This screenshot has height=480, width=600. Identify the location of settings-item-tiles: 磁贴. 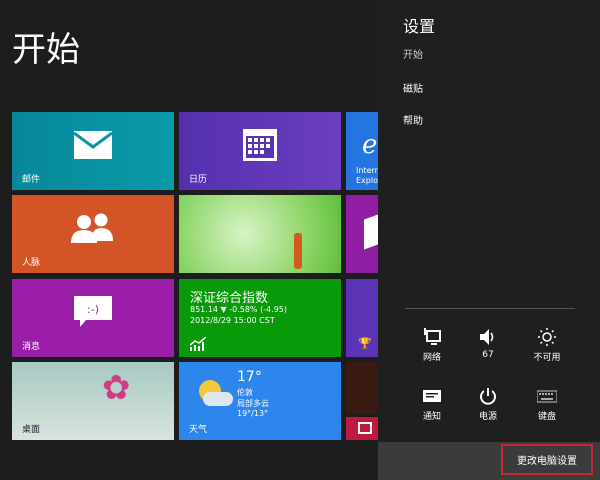
(413, 87).